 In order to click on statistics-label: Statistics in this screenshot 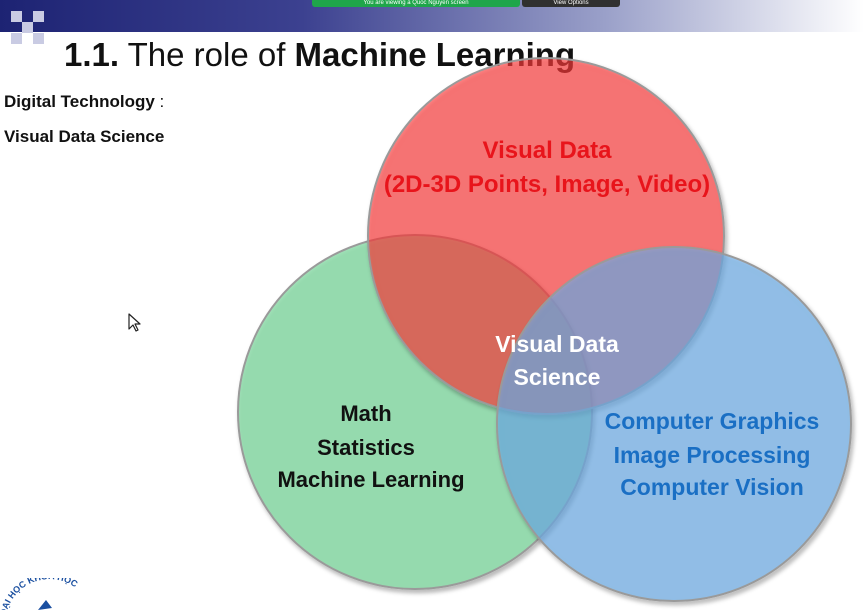, I will do `click(366, 447)`.